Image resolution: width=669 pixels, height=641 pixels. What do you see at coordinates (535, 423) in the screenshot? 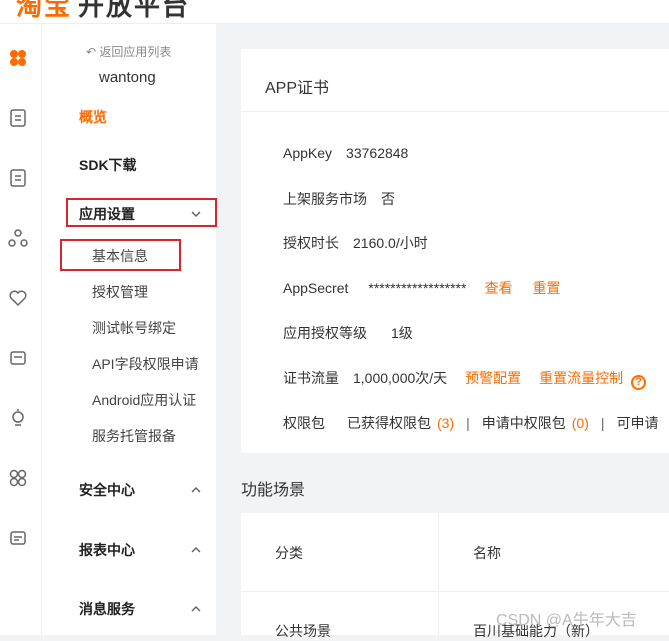
I see `applying-packs-link: 申请中权限包 (0)` at bounding box center [535, 423].